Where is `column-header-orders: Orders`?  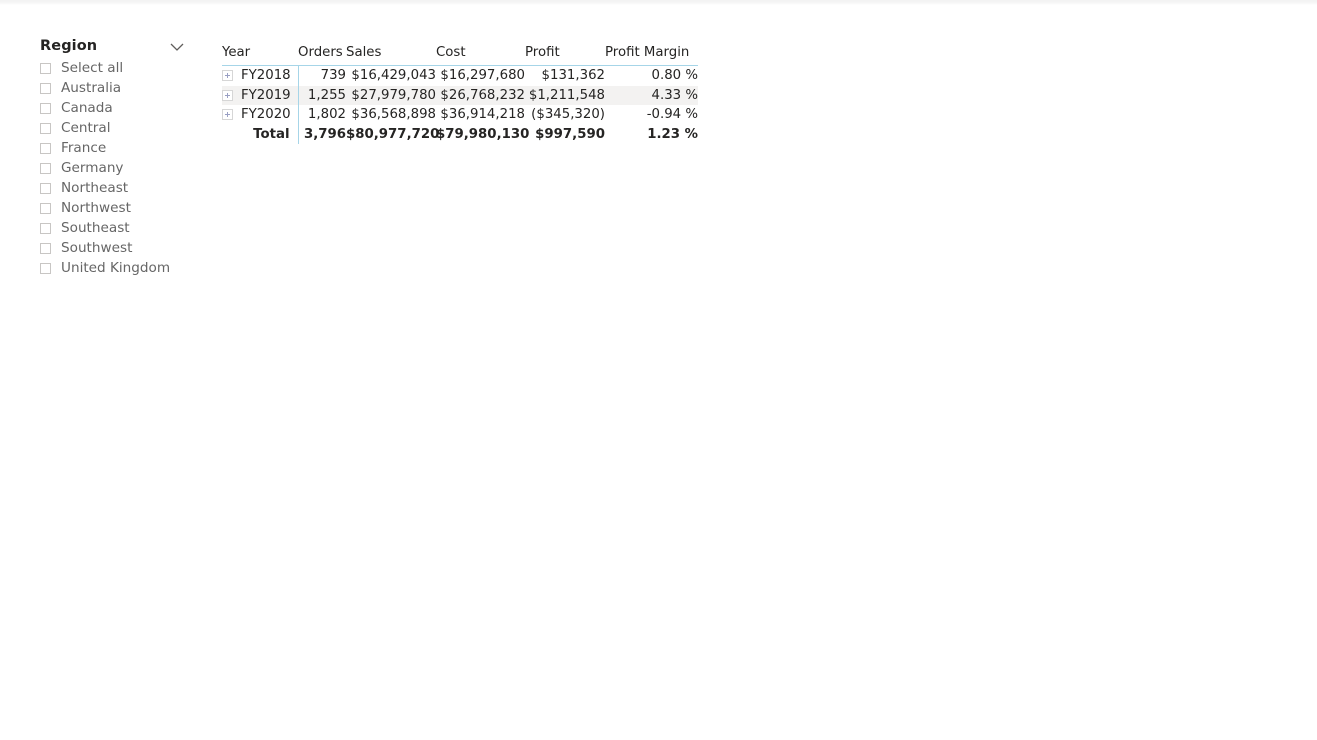 column-header-orders: Orders is located at coordinates (322, 51).